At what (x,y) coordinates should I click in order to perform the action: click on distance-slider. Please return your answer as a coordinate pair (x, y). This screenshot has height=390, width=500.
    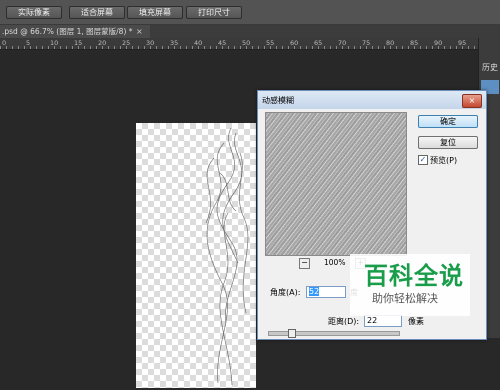
    Looking at the image, I should click on (334, 333).